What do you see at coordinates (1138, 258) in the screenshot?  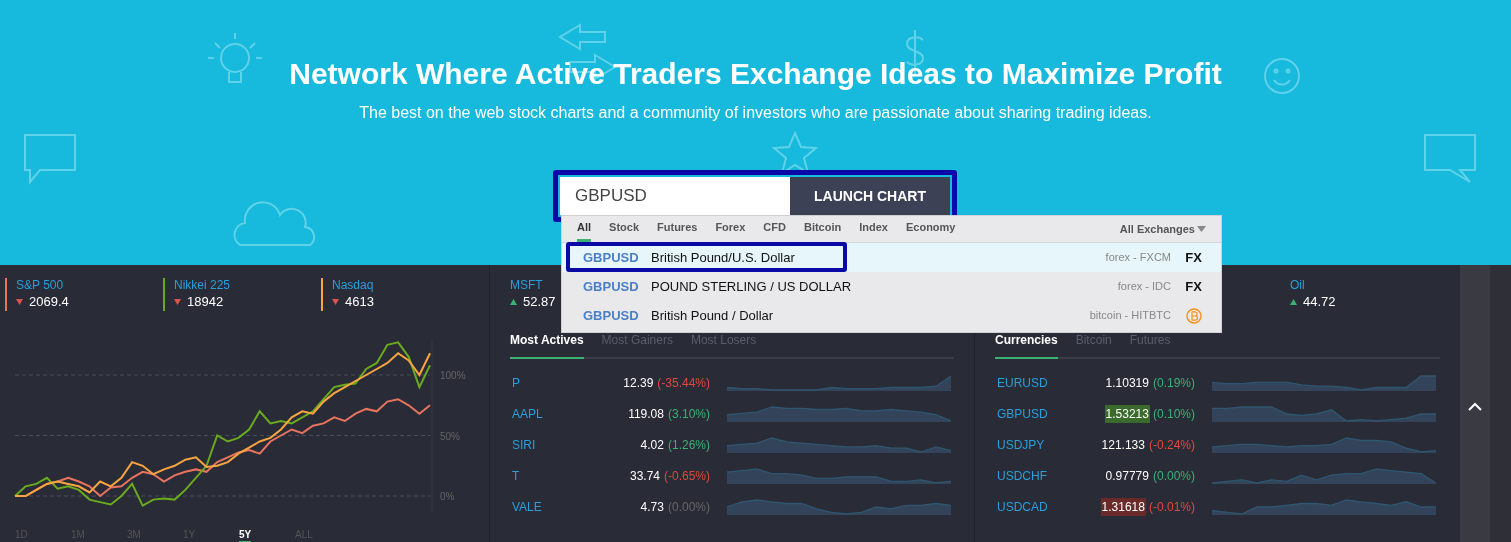 I see `result-source: forex - FXCM` at bounding box center [1138, 258].